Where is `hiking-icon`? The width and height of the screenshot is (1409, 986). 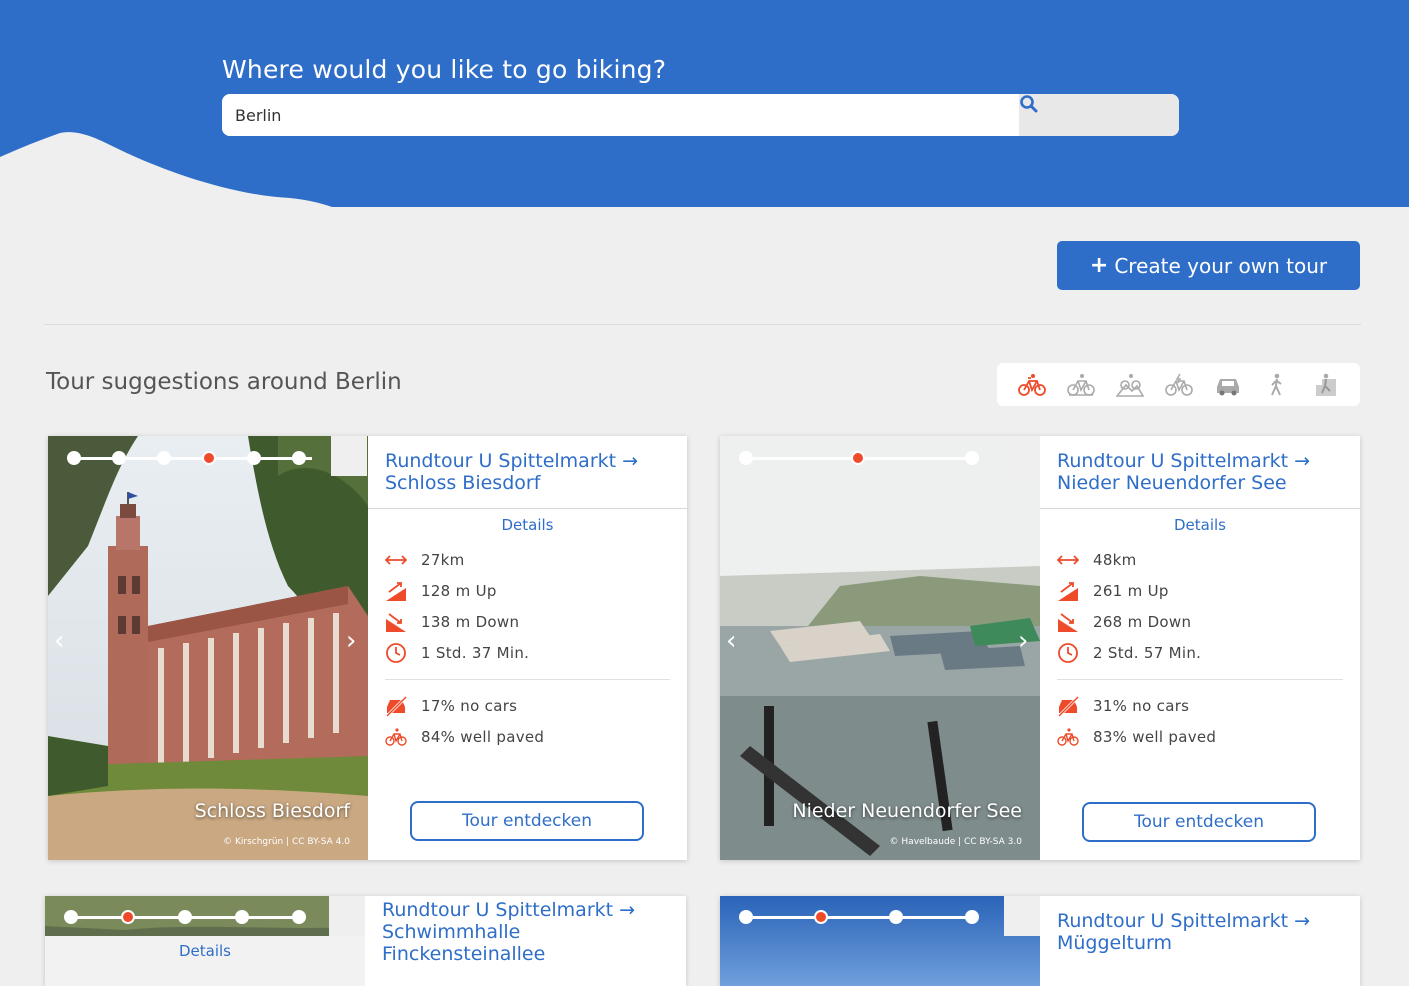
hiking-icon is located at coordinates (1276, 384).